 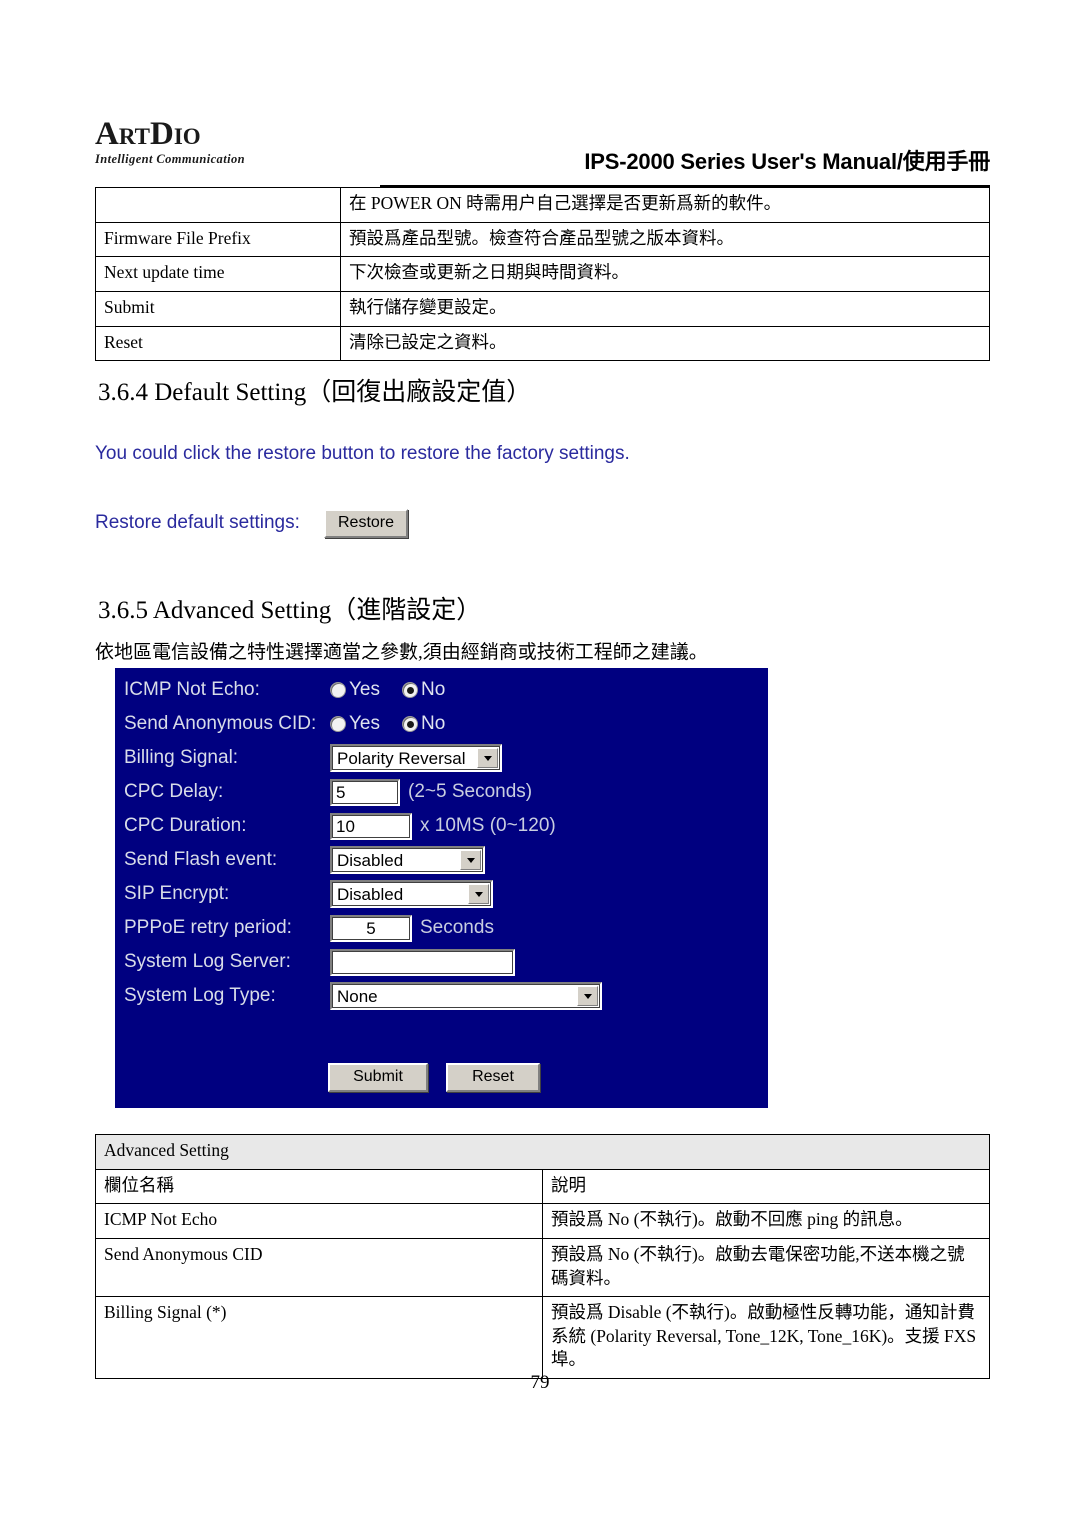 What do you see at coordinates (192, 690) in the screenshot?
I see `icmp-not-echo-label: ICMP Not Echo:` at bounding box center [192, 690].